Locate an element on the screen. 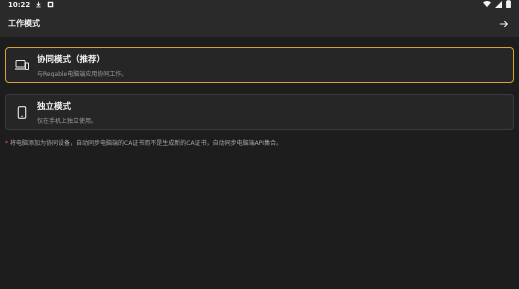 Image resolution: width=519 pixels, height=289 pixels. status-time: 10:22 is located at coordinates (19, 5).